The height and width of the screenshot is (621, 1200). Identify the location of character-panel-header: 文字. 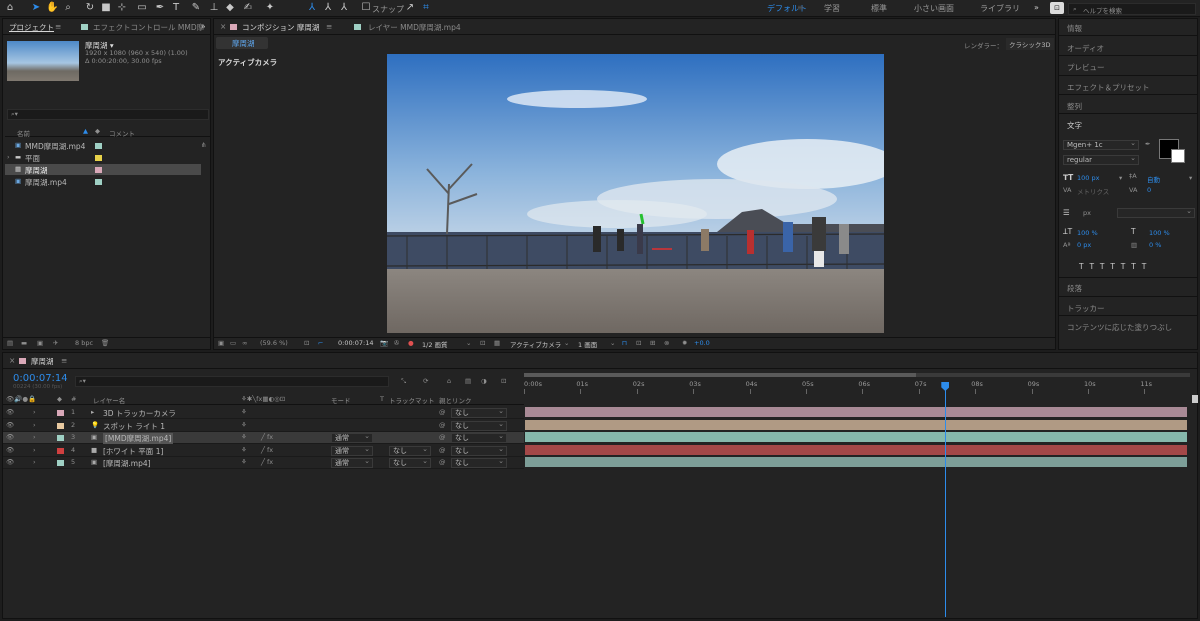
(1074, 125).